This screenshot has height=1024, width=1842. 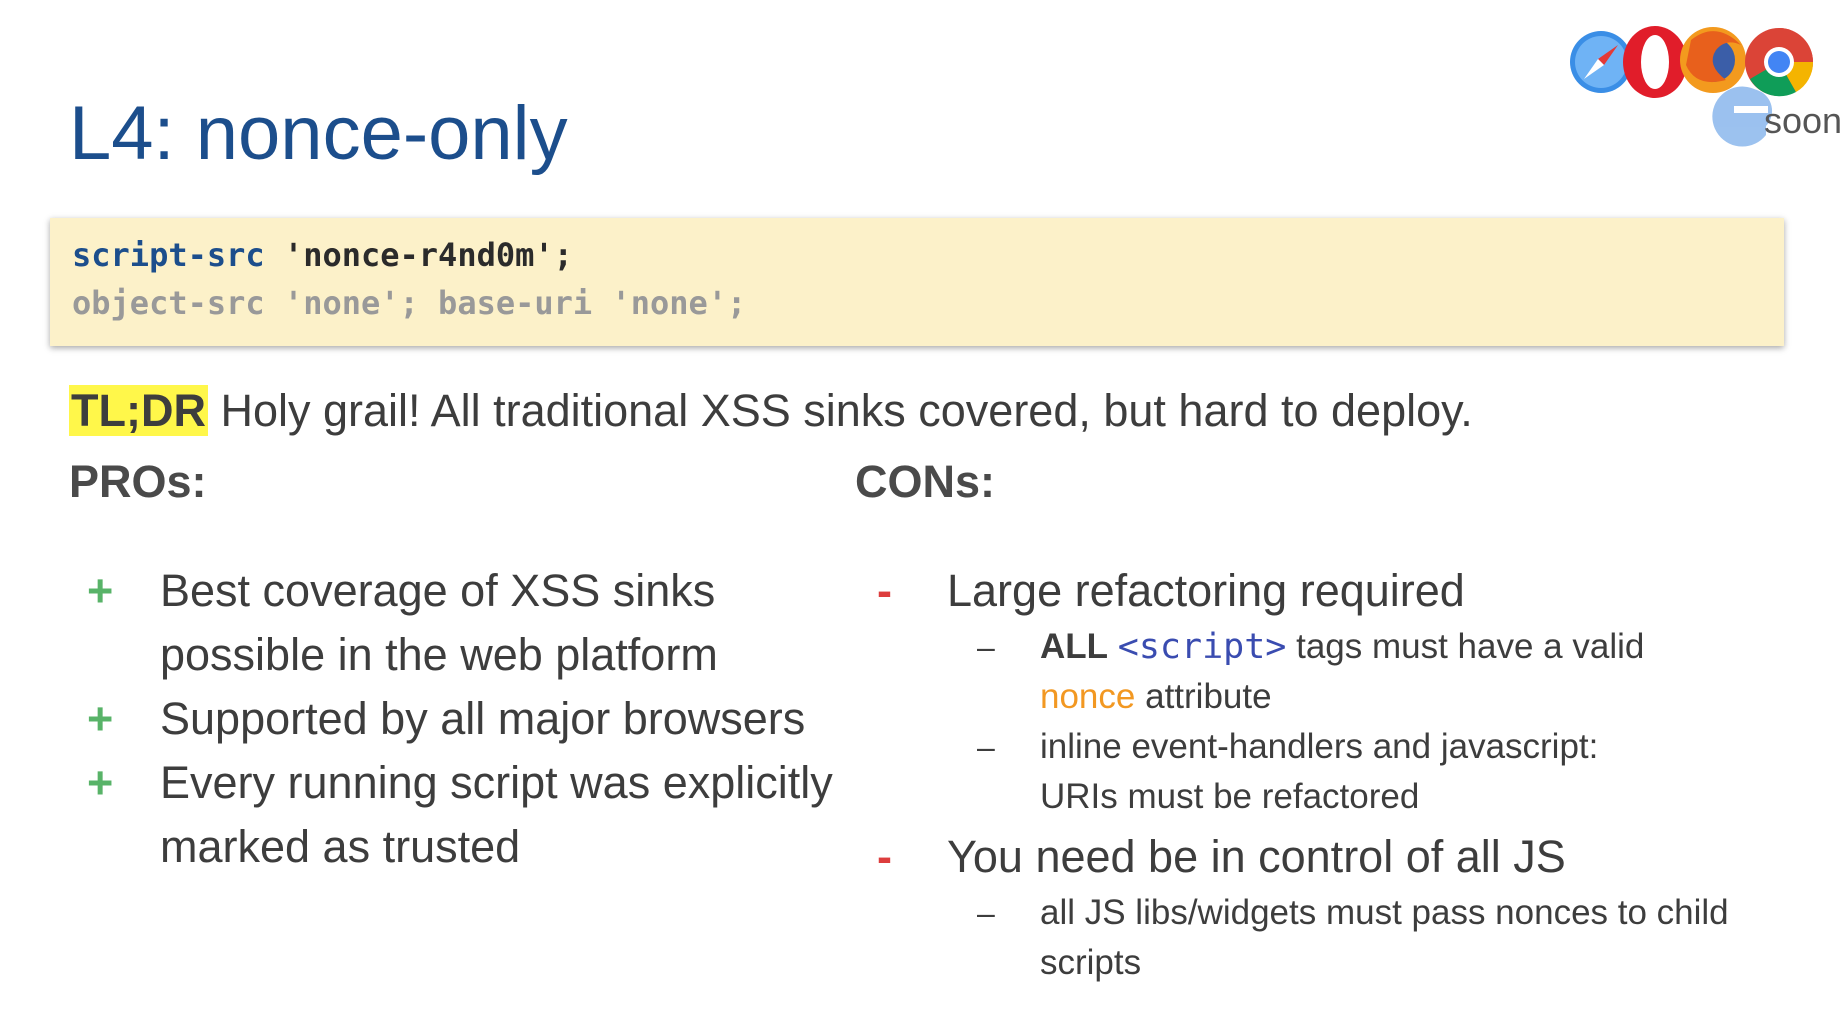 I want to click on csp-directive: script-src, so click(x=168, y=255).